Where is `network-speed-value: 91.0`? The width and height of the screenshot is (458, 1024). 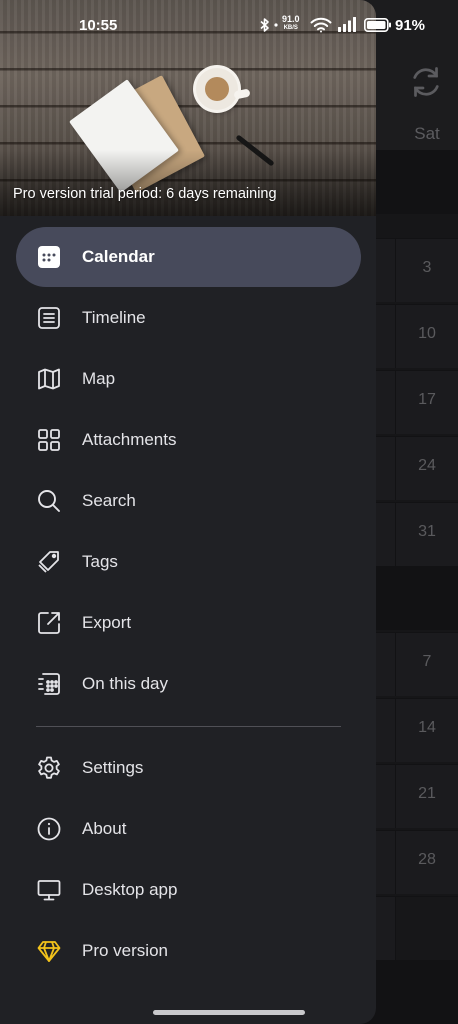
network-speed-value: 91.0 is located at coordinates (291, 19).